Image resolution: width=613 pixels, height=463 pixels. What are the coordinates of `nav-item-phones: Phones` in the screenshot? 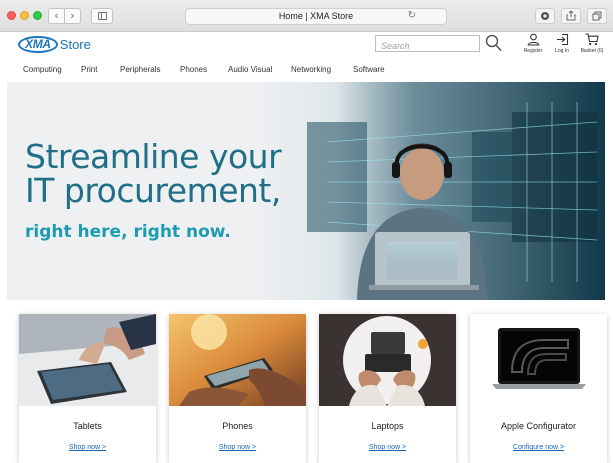 It's located at (193, 69).